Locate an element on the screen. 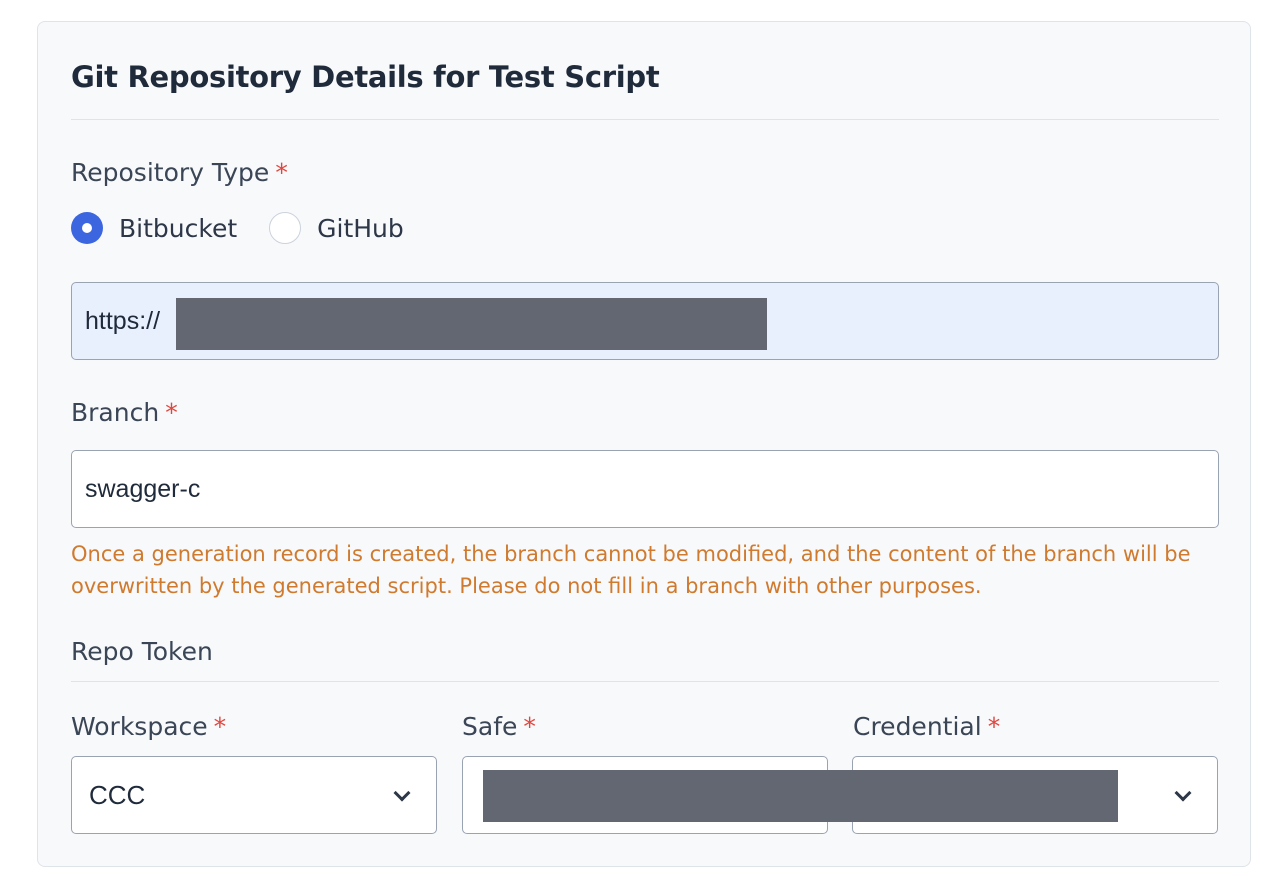  branch-value: swagger-c is located at coordinates (143, 488).